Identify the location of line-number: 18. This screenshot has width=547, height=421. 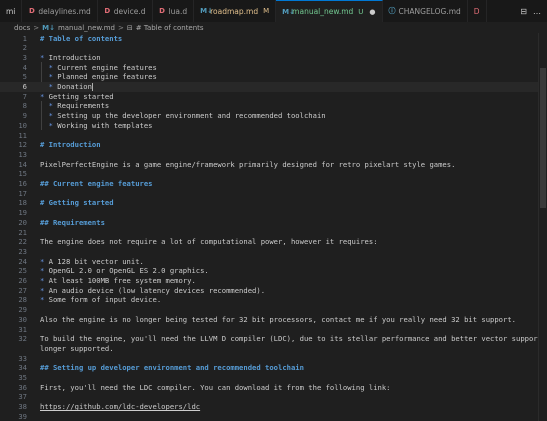
(22, 203).